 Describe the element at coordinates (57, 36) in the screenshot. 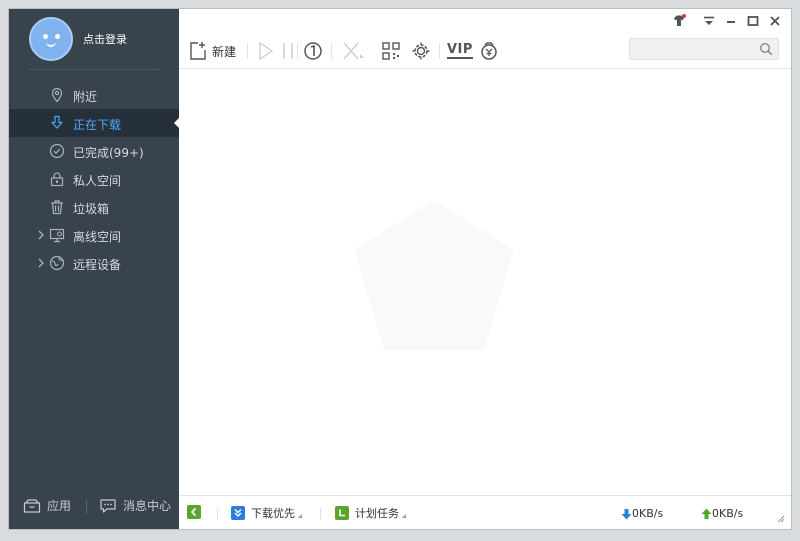

I see `avatar-eye-right` at that location.